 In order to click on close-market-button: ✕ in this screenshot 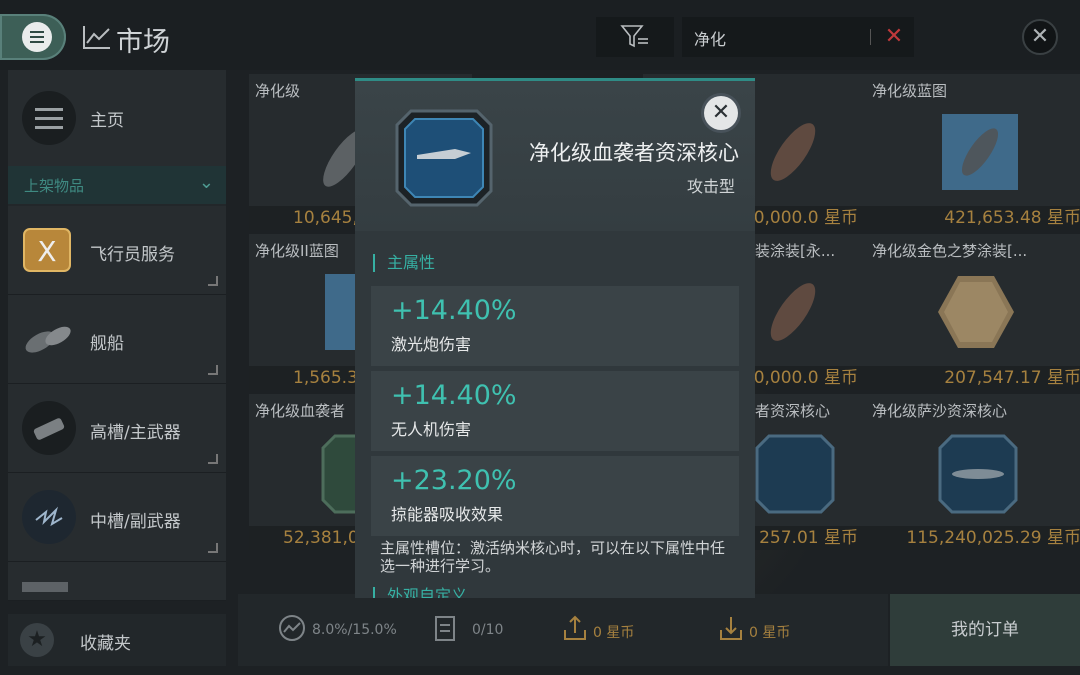, I will do `click(1040, 37)`.